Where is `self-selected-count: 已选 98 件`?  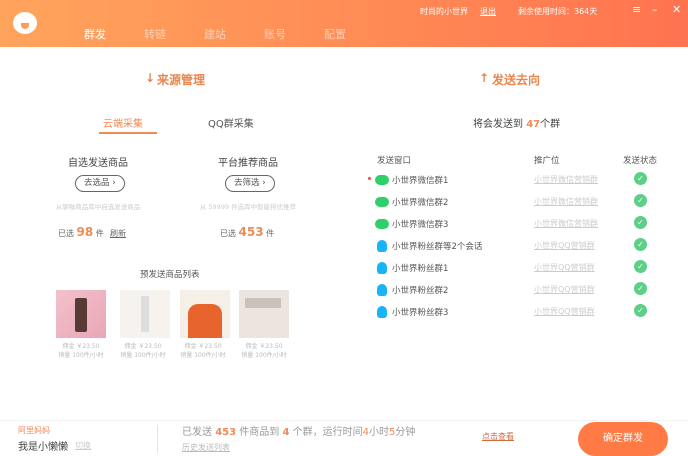
self-selected-count: 已选 98 件 is located at coordinates (81, 232).